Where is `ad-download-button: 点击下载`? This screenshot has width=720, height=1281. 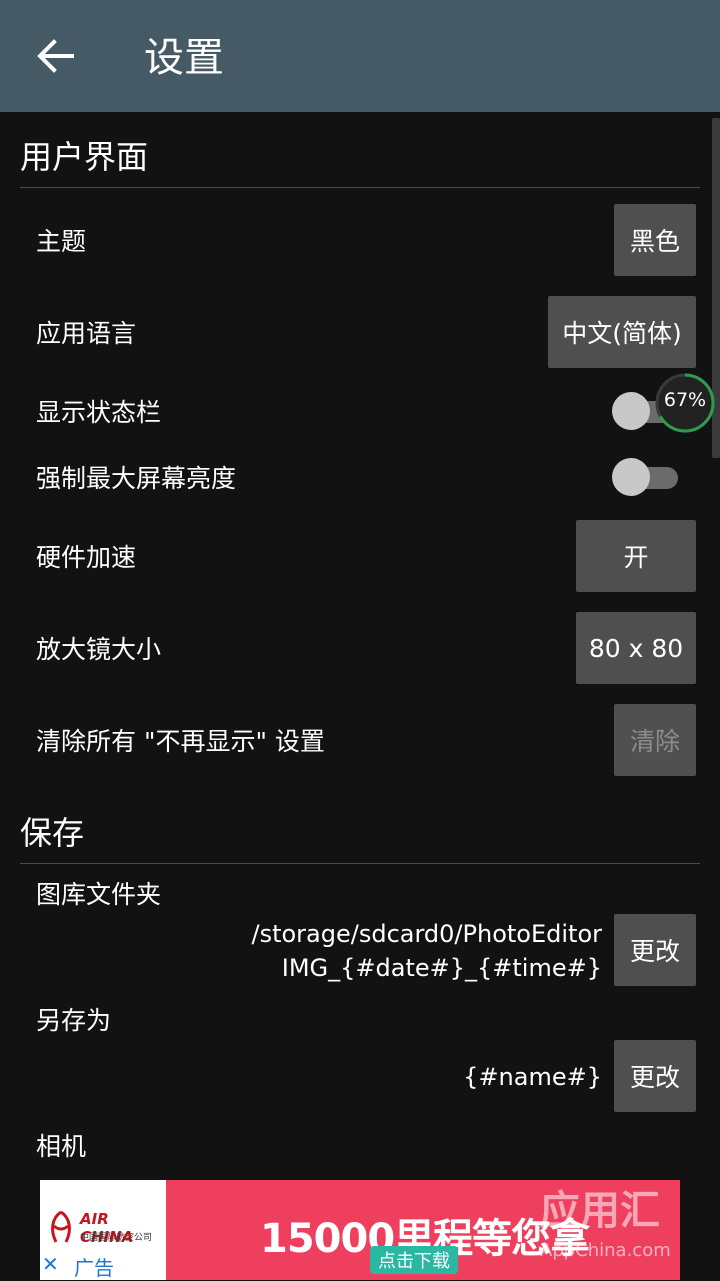
ad-download-button: 点击下载 is located at coordinates (414, 1260).